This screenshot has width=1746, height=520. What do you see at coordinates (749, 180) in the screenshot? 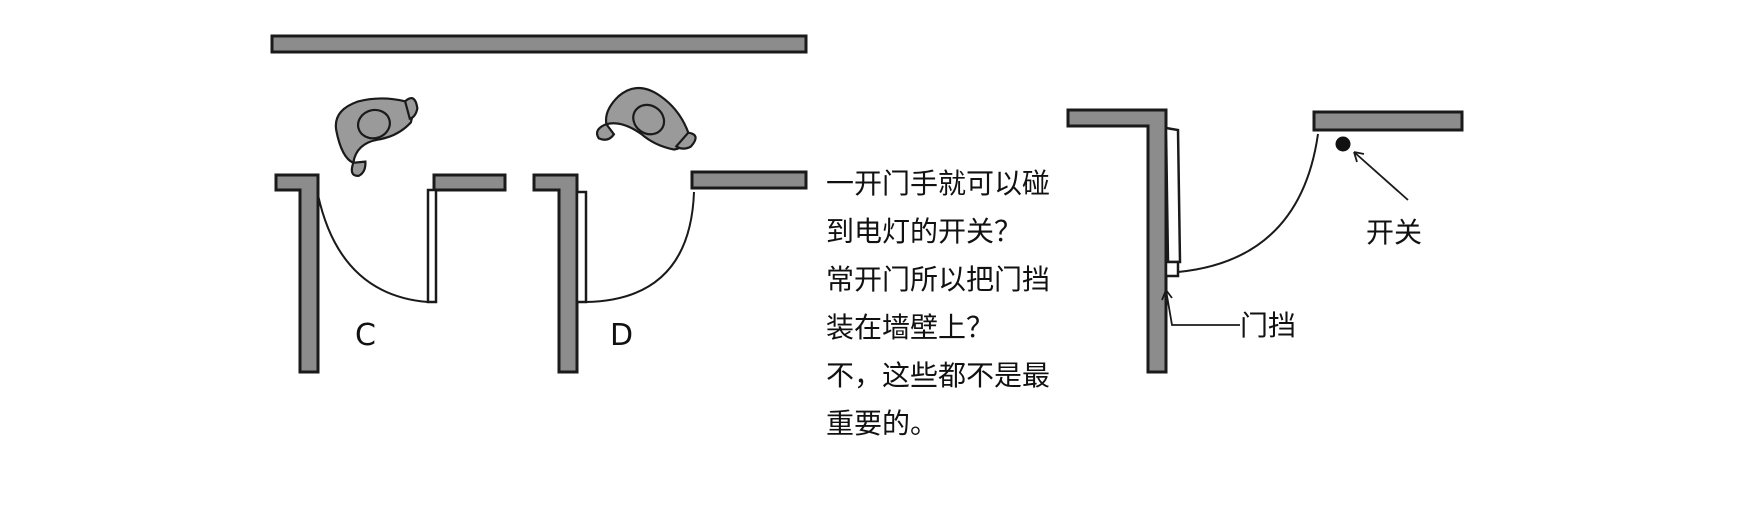
I see `door-d-right-wall` at bounding box center [749, 180].